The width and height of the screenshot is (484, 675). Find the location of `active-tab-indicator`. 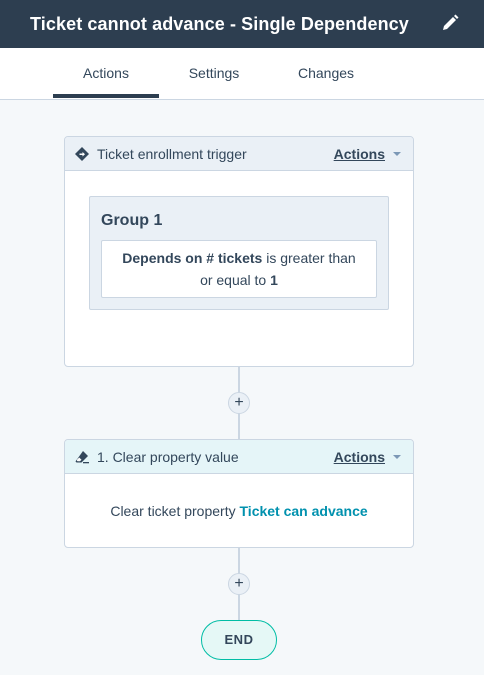

active-tab-indicator is located at coordinates (106, 96).